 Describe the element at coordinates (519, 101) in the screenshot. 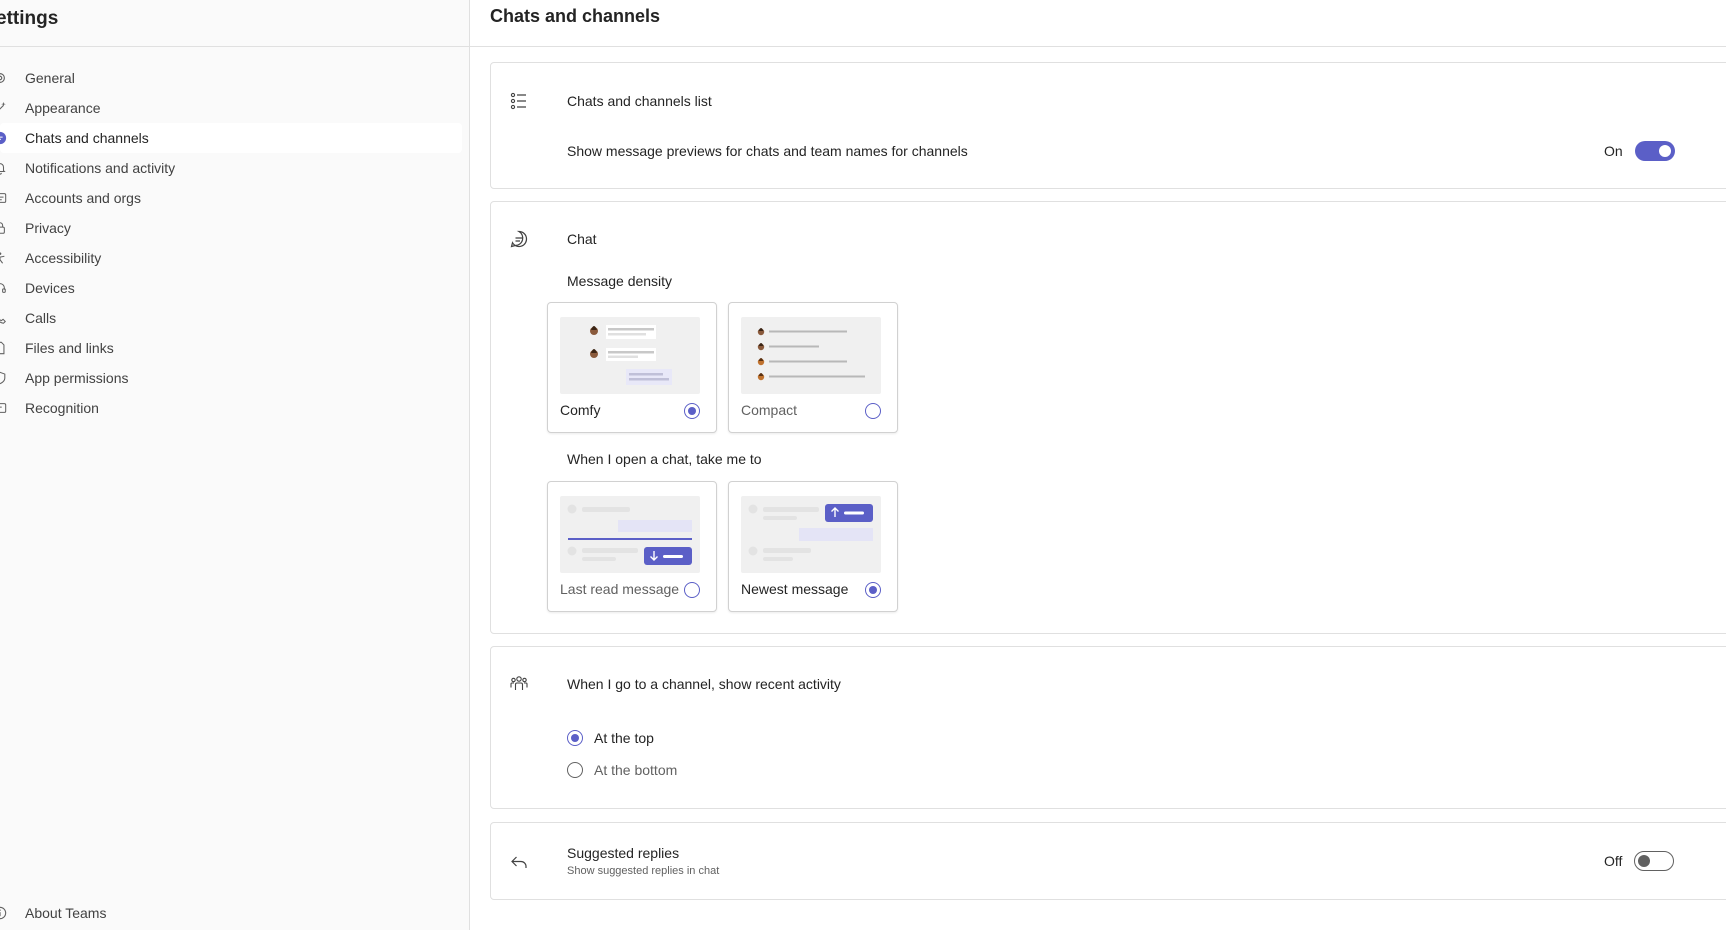

I see `bulleted-list-icon` at that location.